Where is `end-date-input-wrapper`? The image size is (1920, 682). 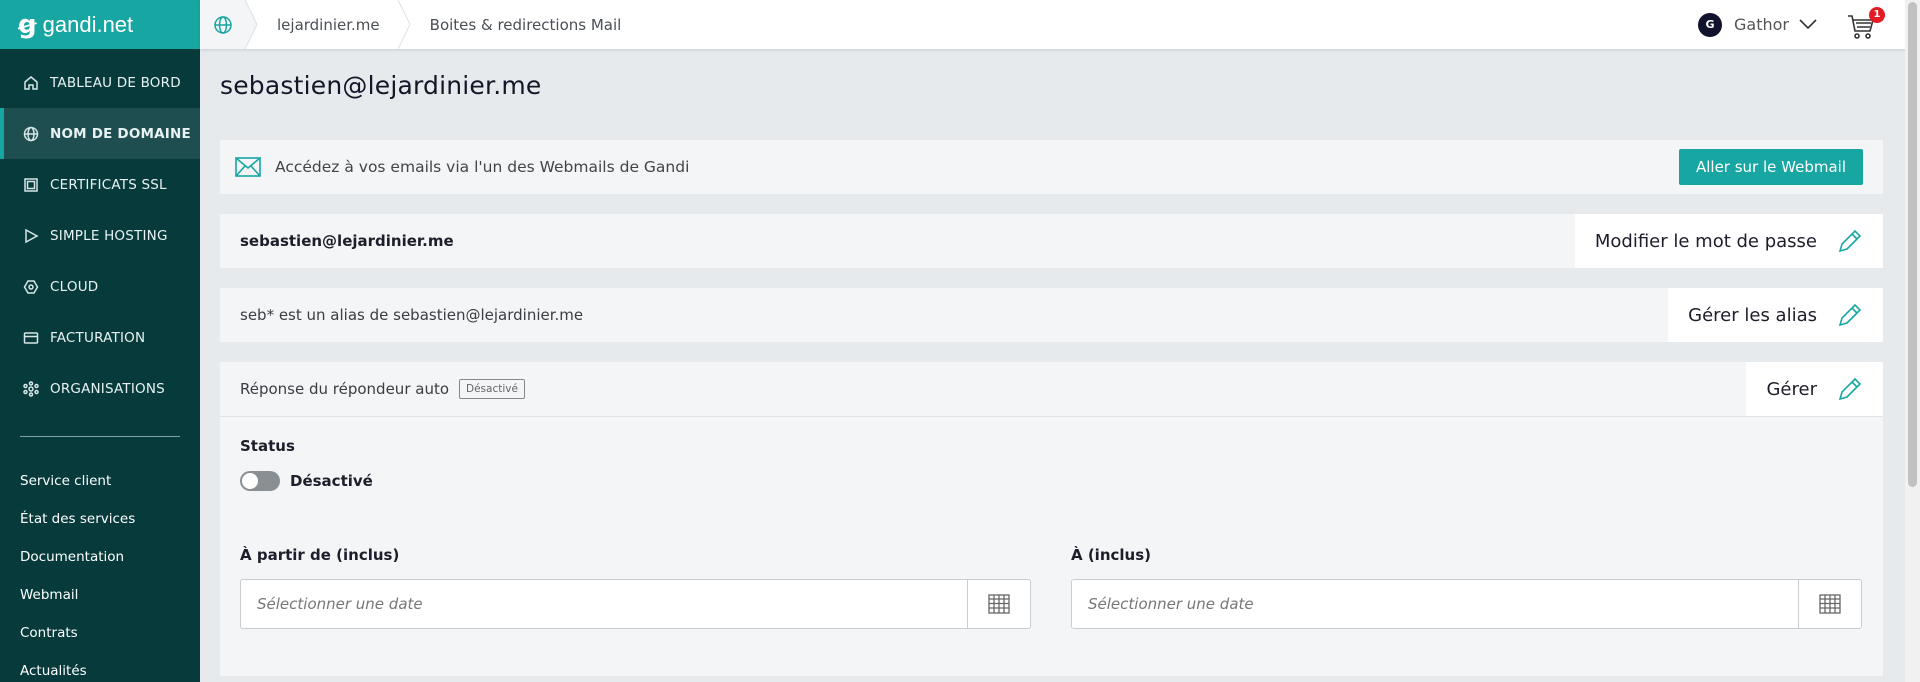
end-date-input-wrapper is located at coordinates (1466, 604).